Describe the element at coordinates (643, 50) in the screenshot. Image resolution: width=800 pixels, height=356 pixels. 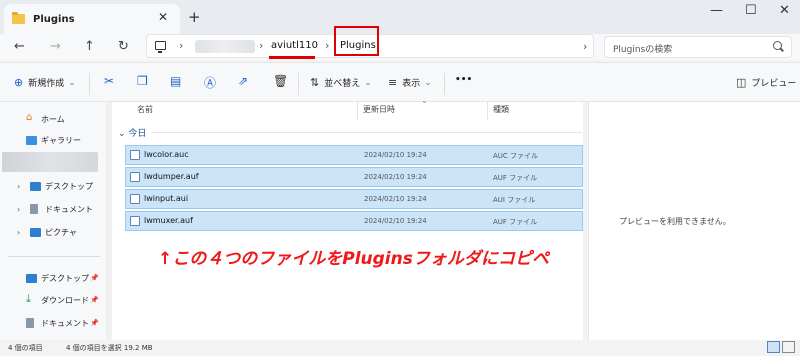
I see `search-placeholder: Pluginsの検索` at that location.